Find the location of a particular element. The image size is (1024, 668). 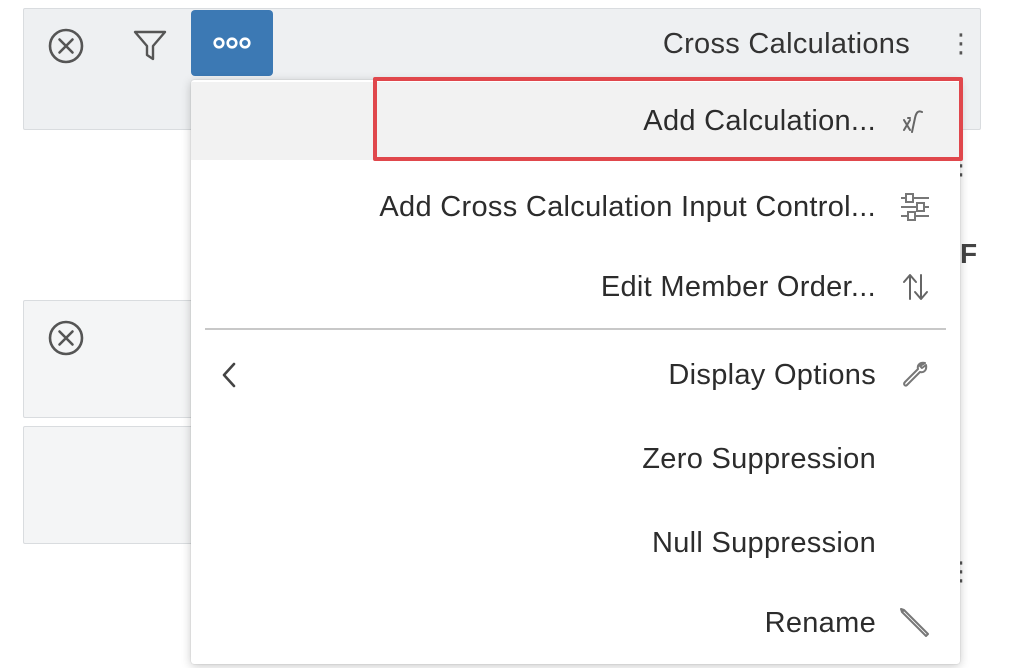

background-panel is located at coordinates (108, 485).